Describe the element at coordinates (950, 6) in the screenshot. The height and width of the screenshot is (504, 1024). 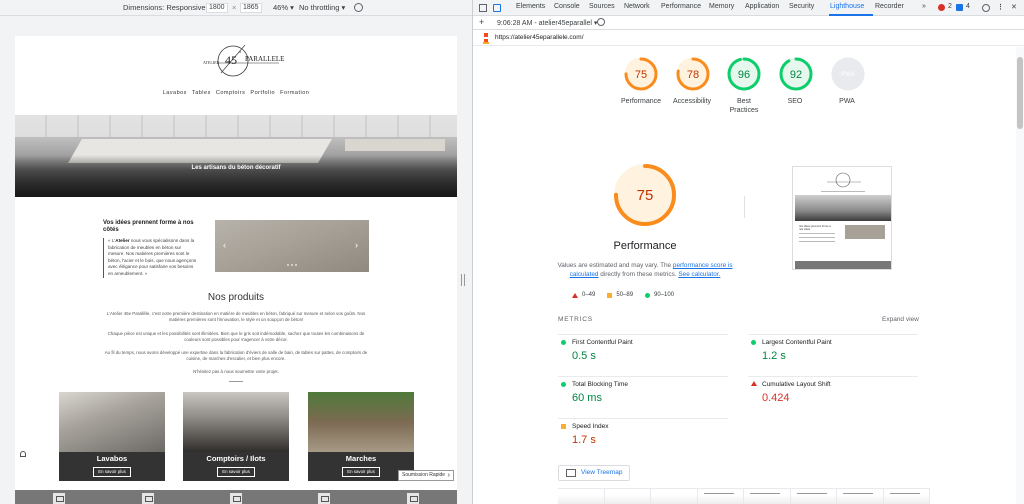
I see `errors-count: 2` at that location.